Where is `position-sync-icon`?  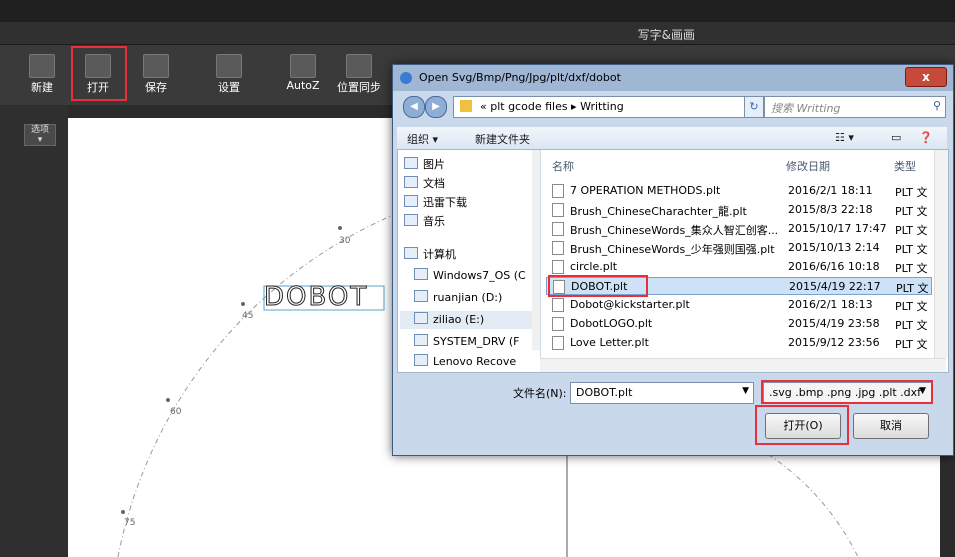 position-sync-icon is located at coordinates (359, 66).